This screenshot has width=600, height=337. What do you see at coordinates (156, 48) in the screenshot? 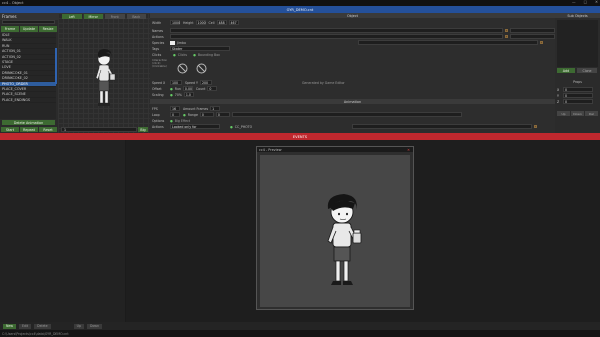
I see `tags-label: Tags` at bounding box center [156, 48].